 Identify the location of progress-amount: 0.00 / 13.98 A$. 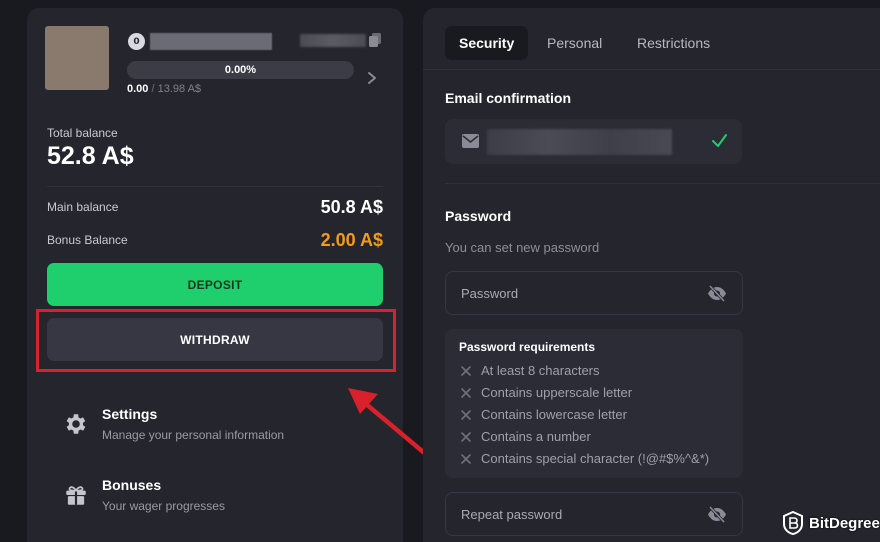
(164, 89).